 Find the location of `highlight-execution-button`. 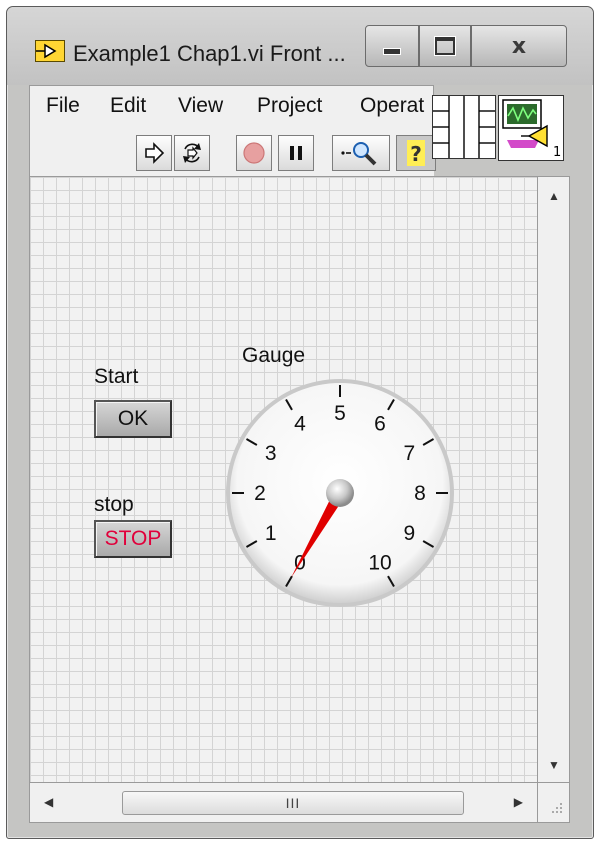

highlight-execution-button is located at coordinates (361, 153).